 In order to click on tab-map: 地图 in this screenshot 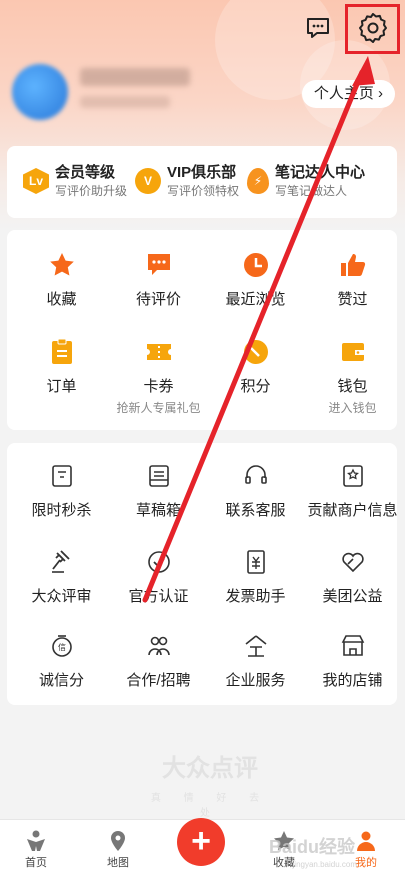, I will do `click(118, 849)`.